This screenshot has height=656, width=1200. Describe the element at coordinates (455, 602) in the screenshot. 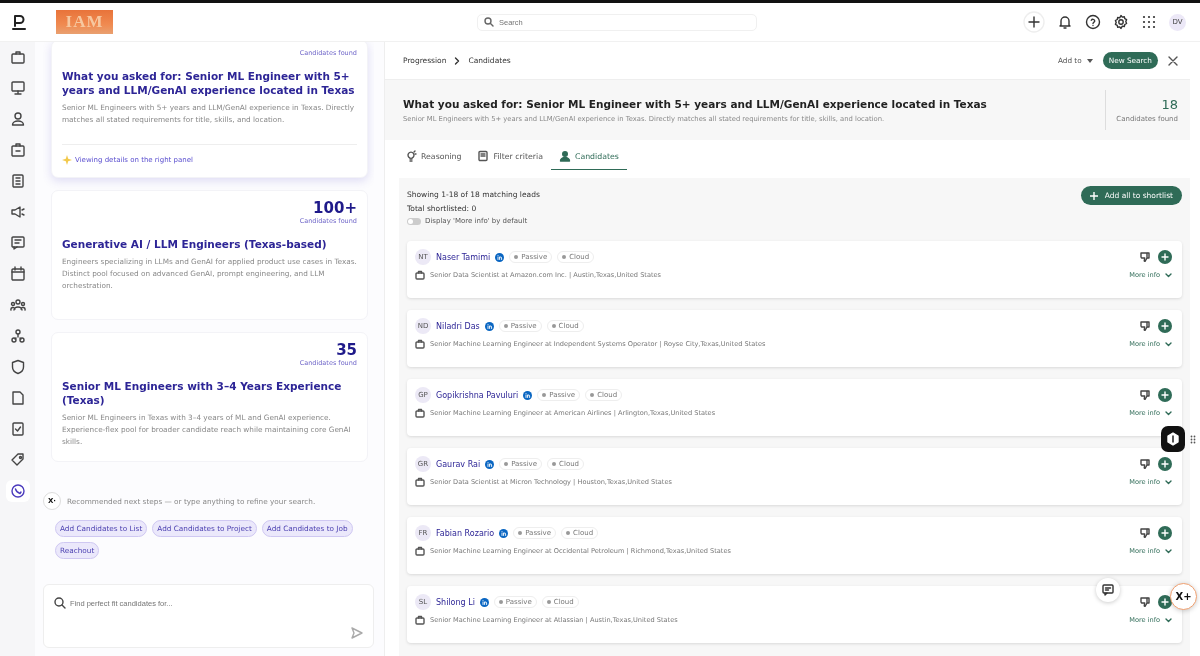

I see `candidate-name: Shilong Li` at that location.